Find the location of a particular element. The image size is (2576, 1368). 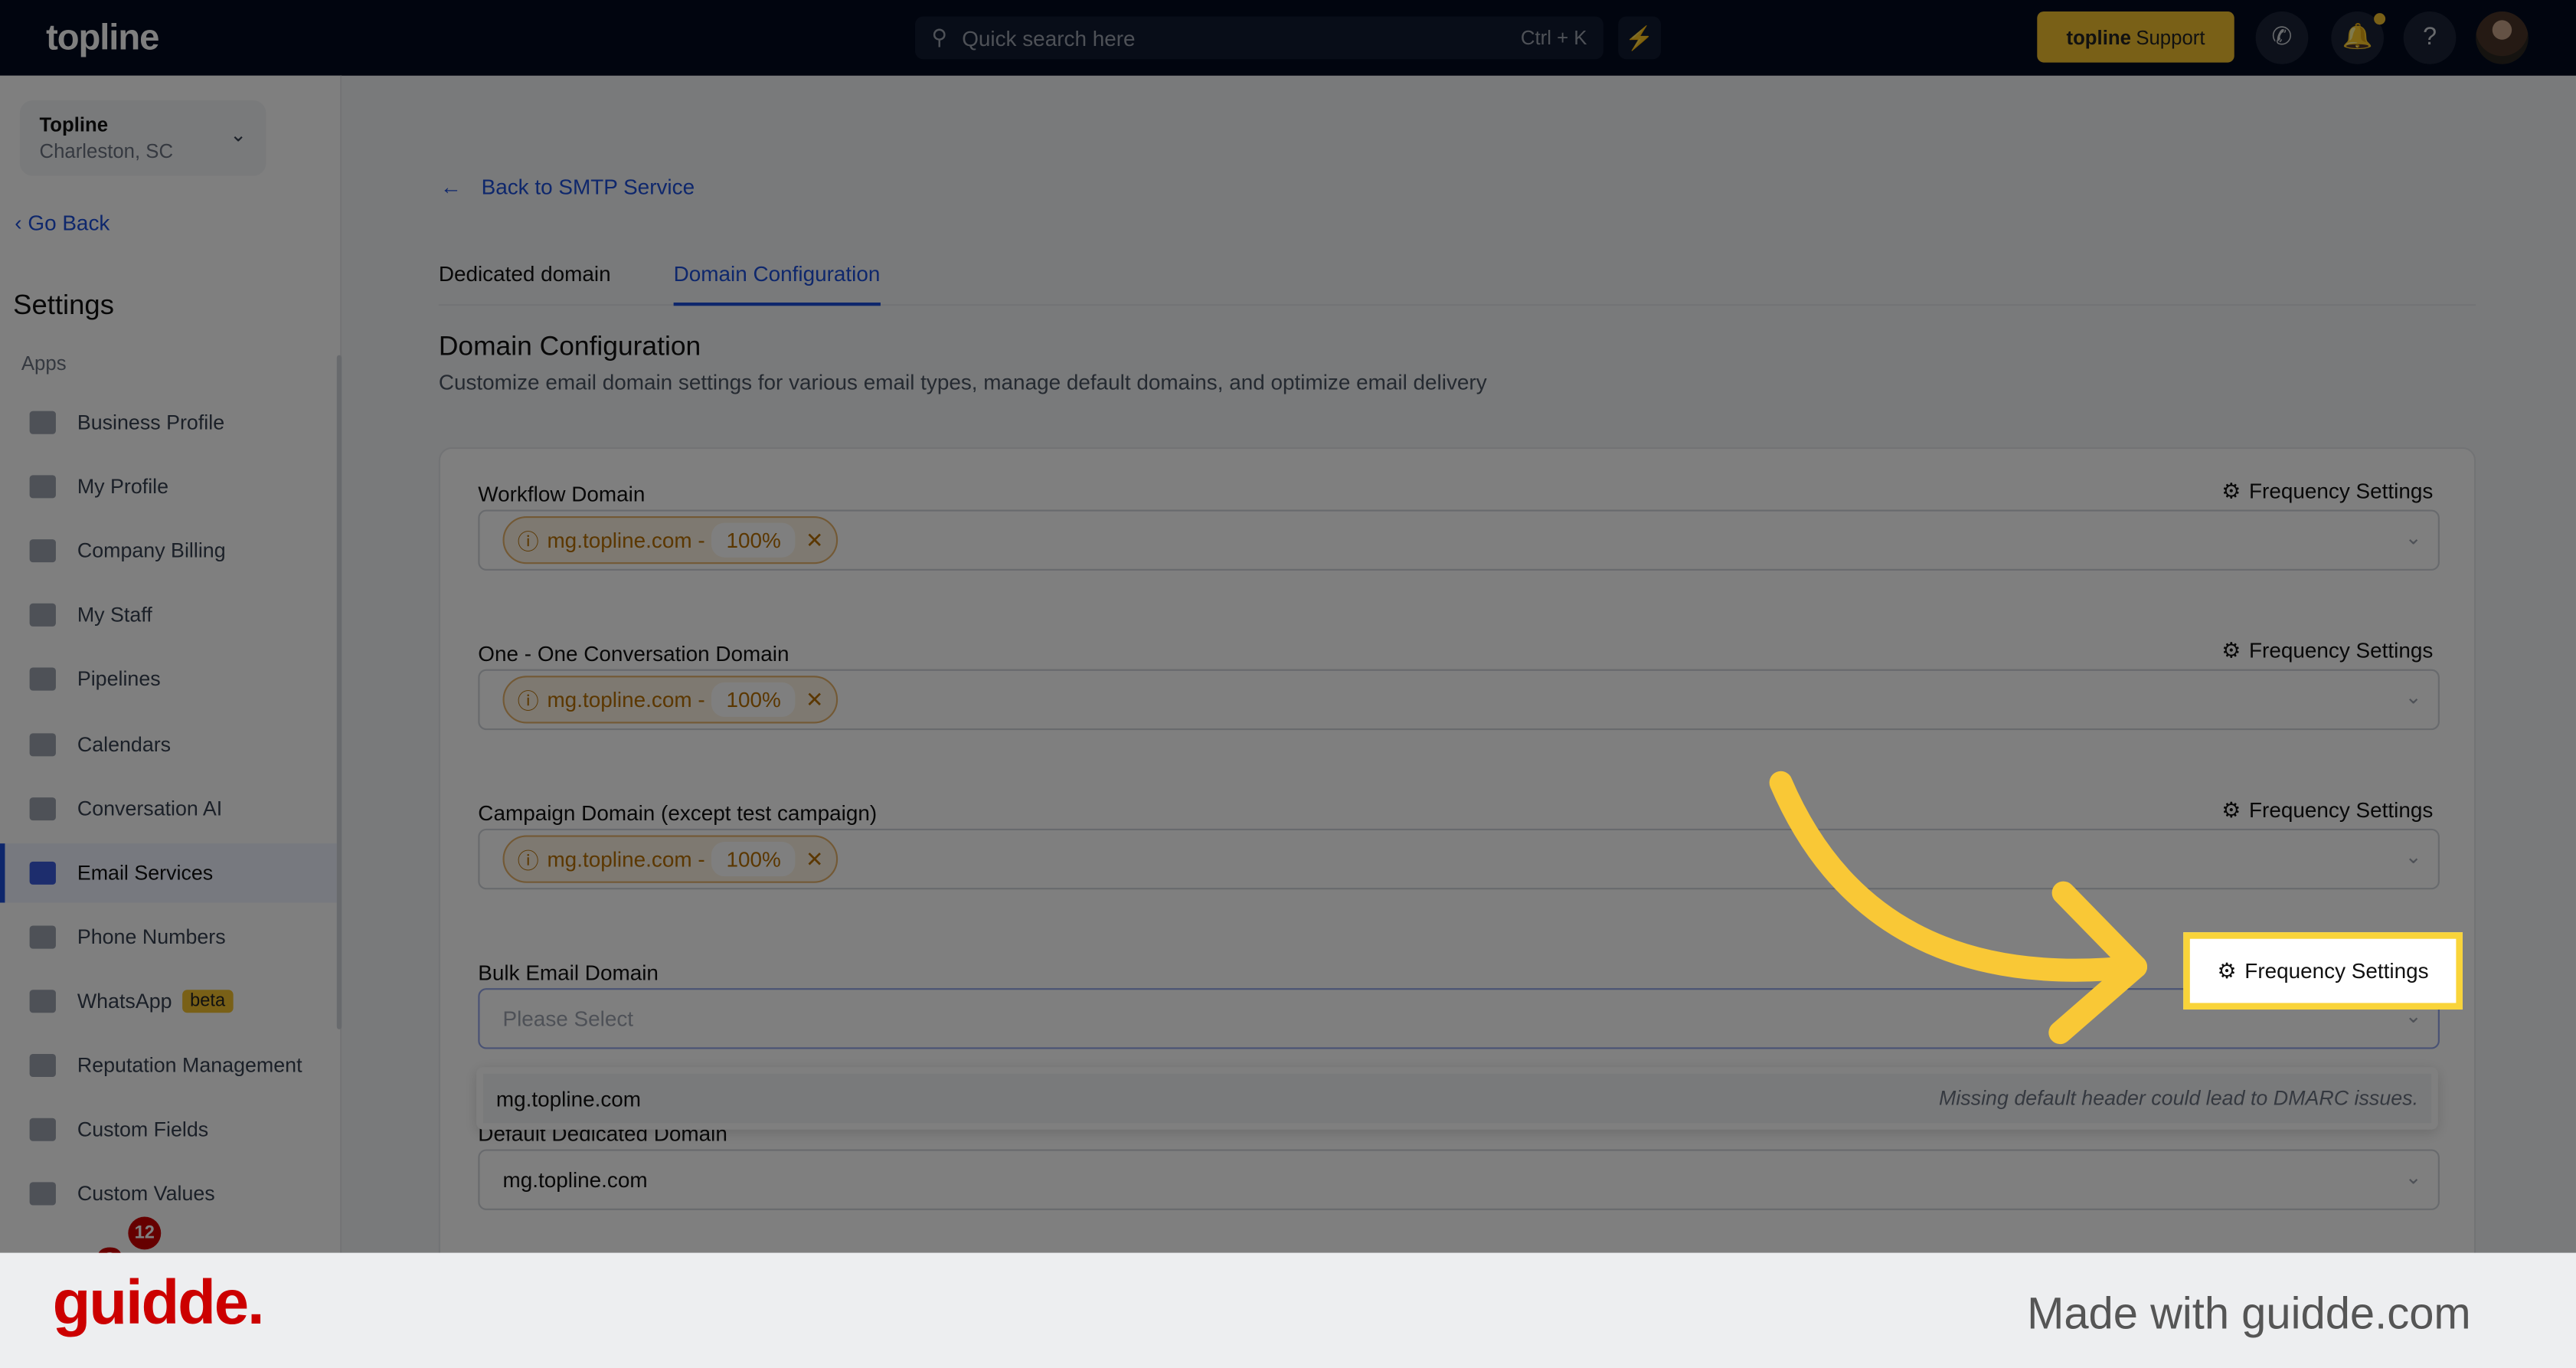

made-with-text: Made with guidde.com is located at coordinates (2249, 1313).